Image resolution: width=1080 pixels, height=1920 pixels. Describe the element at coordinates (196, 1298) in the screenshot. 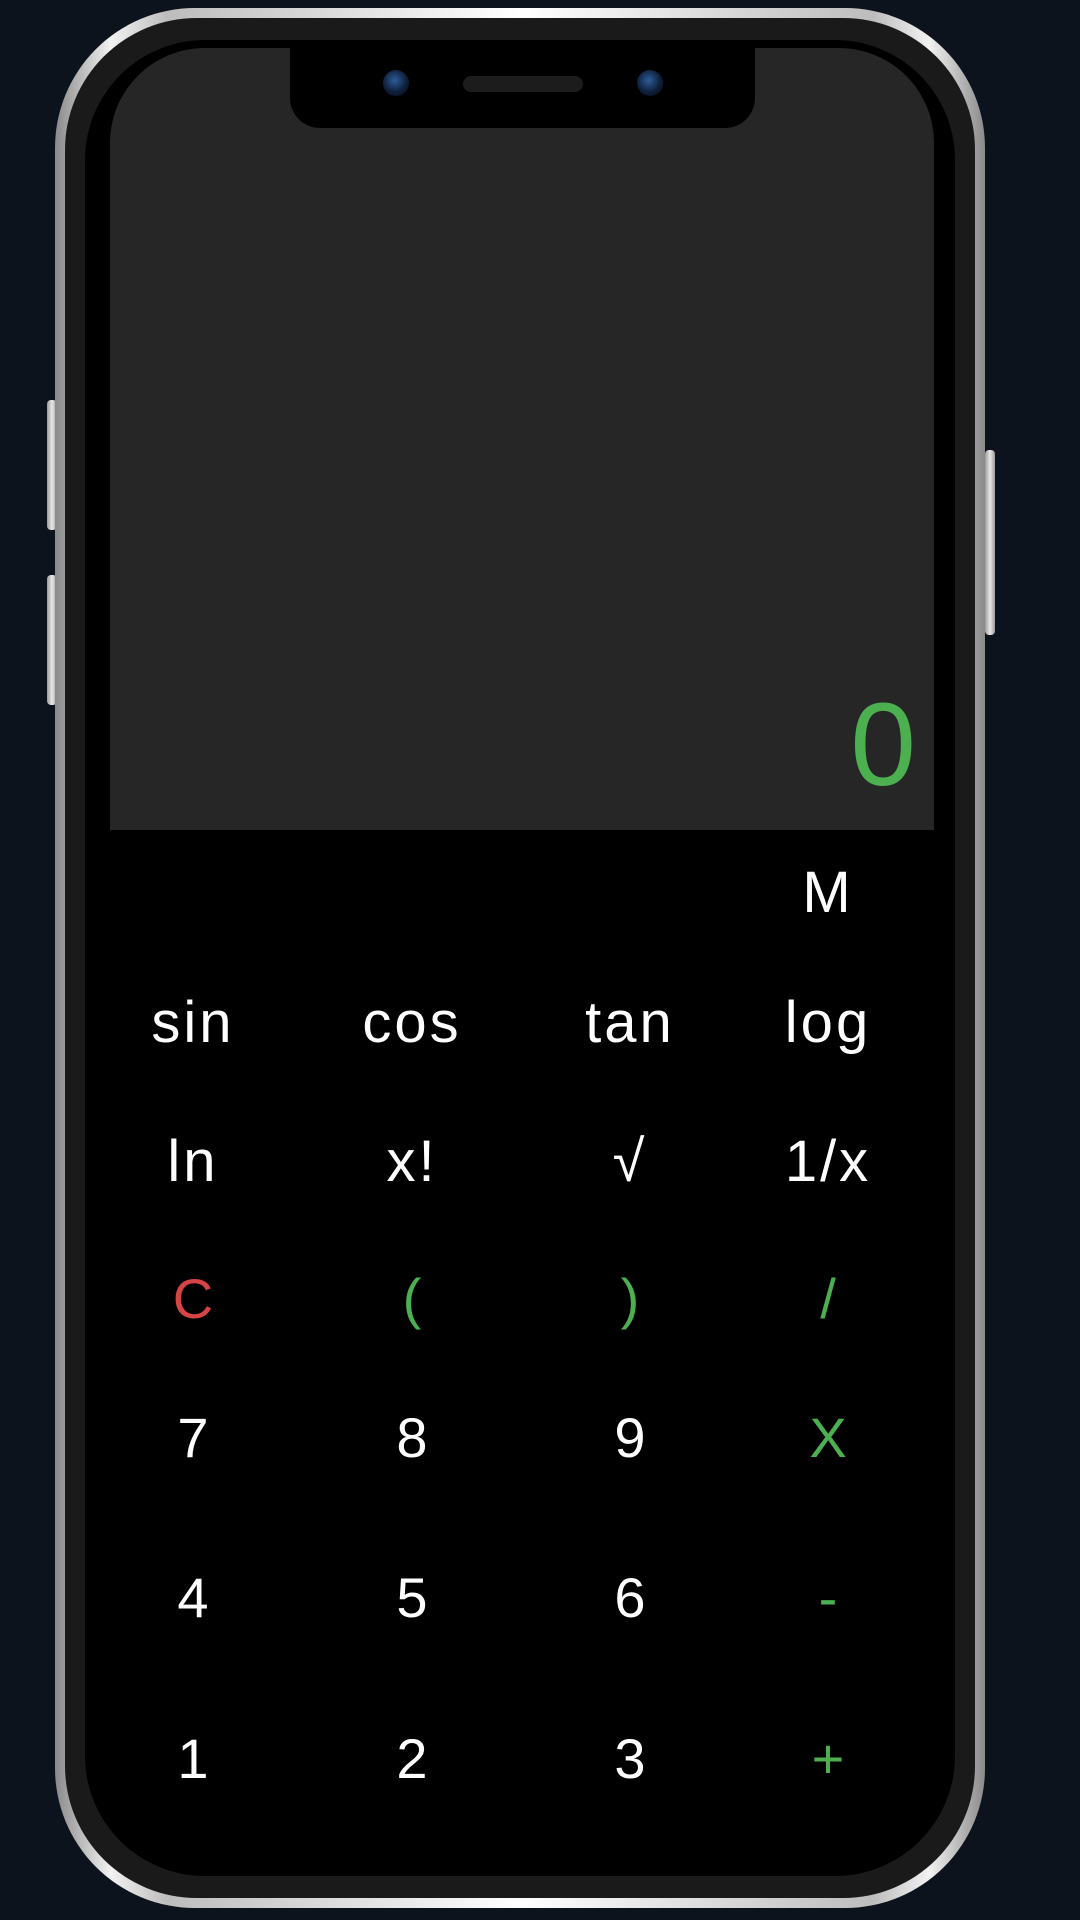

I see `clear-button: C` at that location.